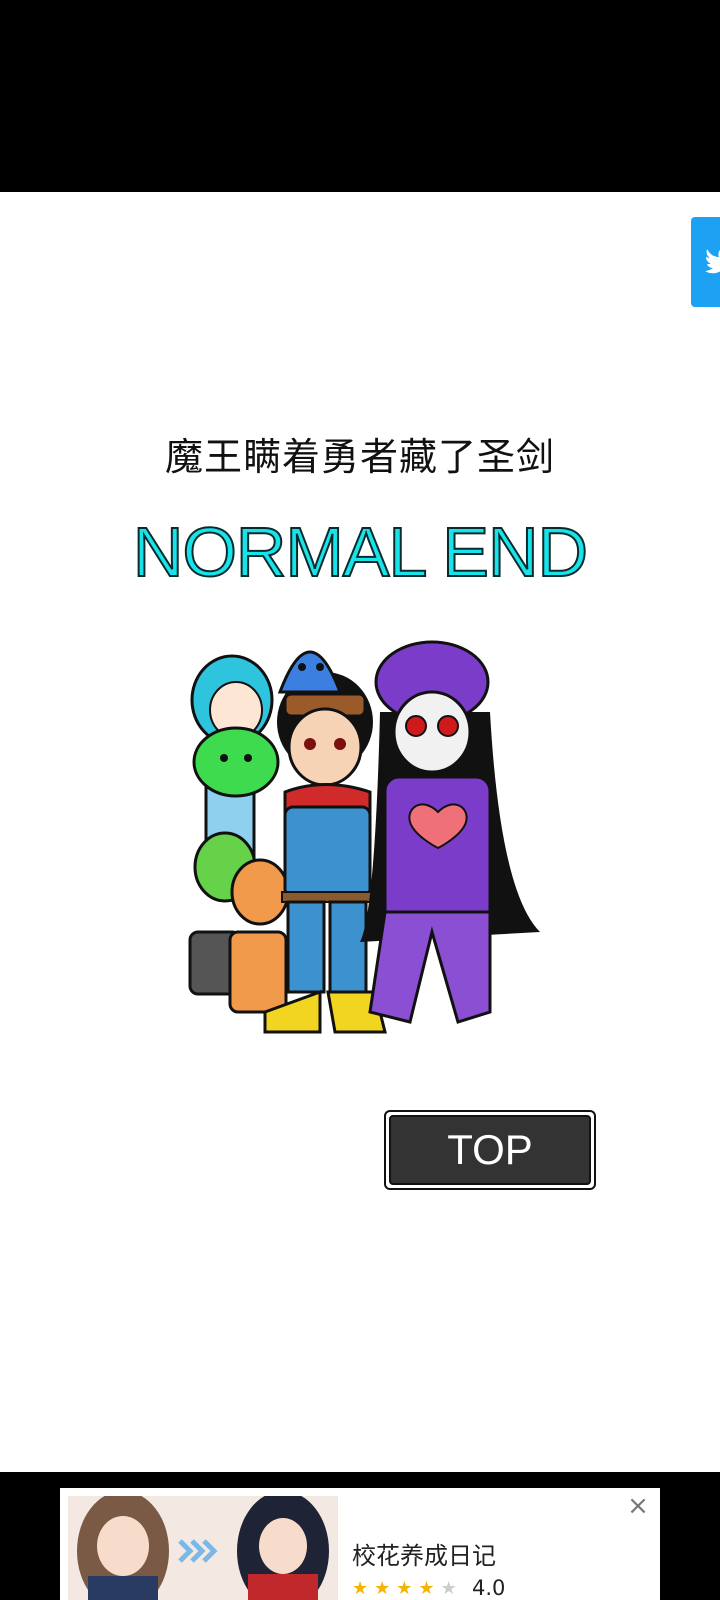 This screenshot has width=720, height=1600. What do you see at coordinates (364, 837) in the screenshot?
I see `characters-illustration` at bounding box center [364, 837].